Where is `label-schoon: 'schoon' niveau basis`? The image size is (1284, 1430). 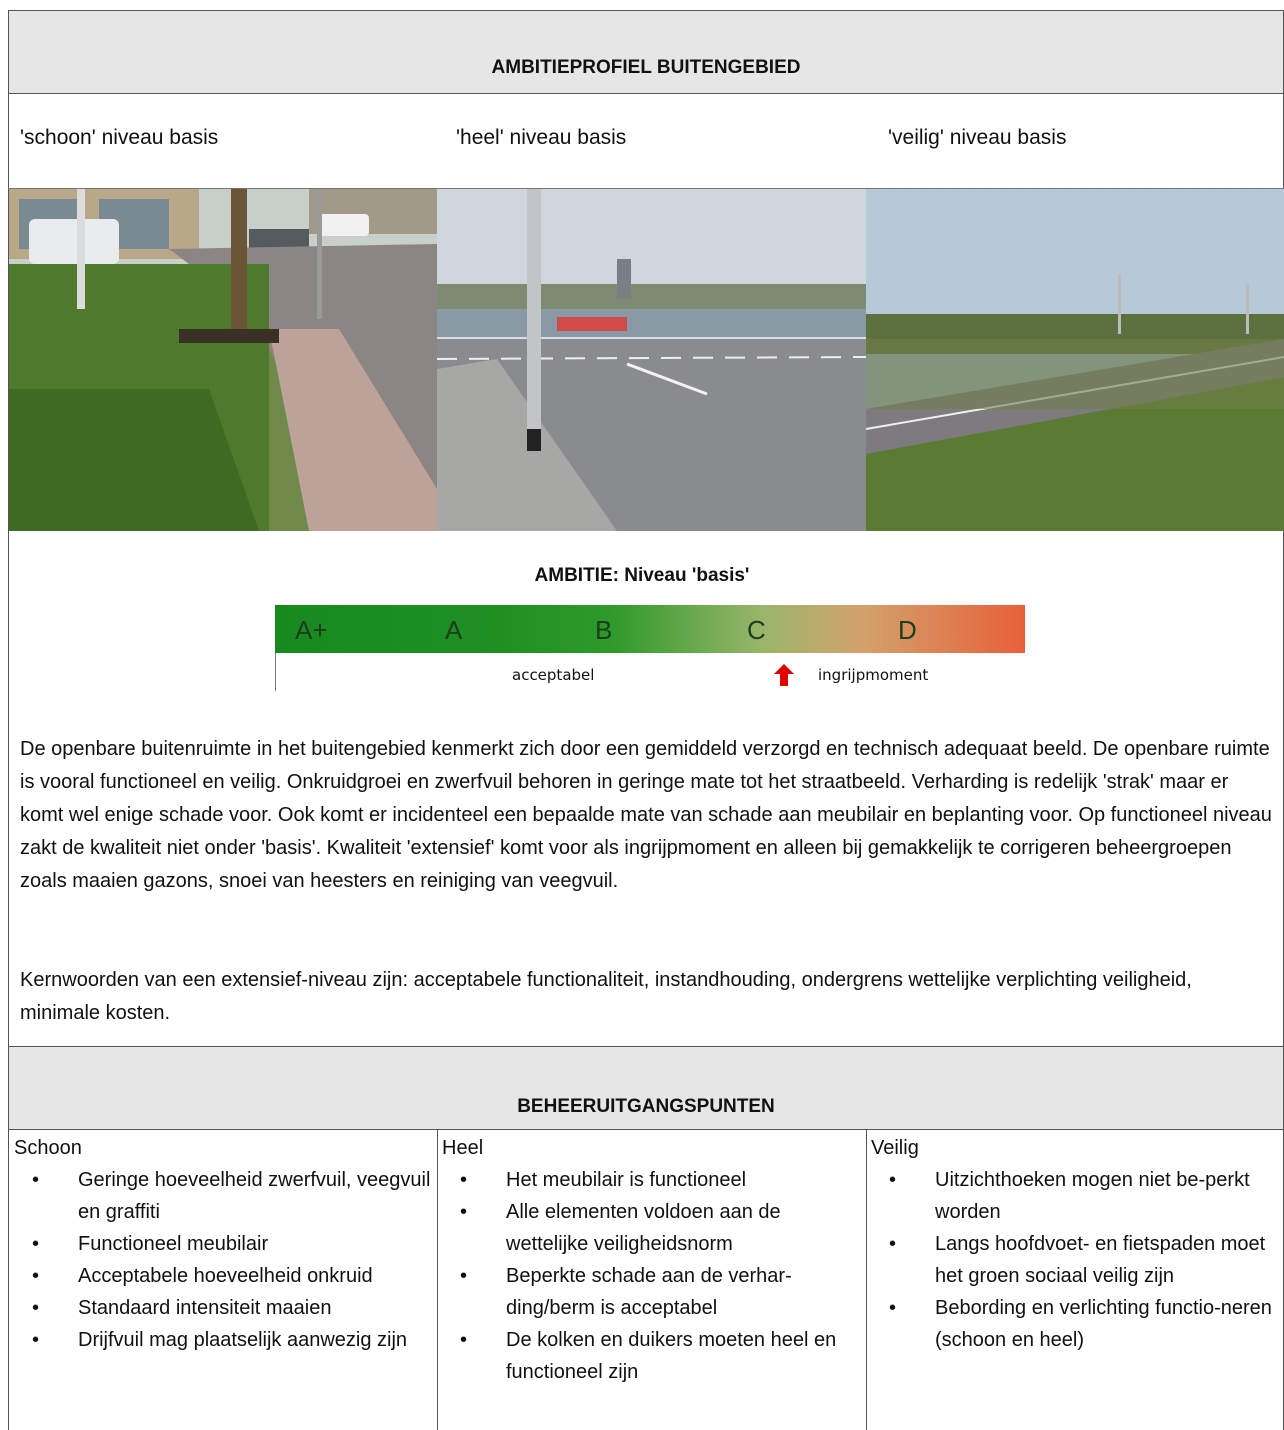 label-schoon: 'schoon' niveau basis is located at coordinates (119, 137).